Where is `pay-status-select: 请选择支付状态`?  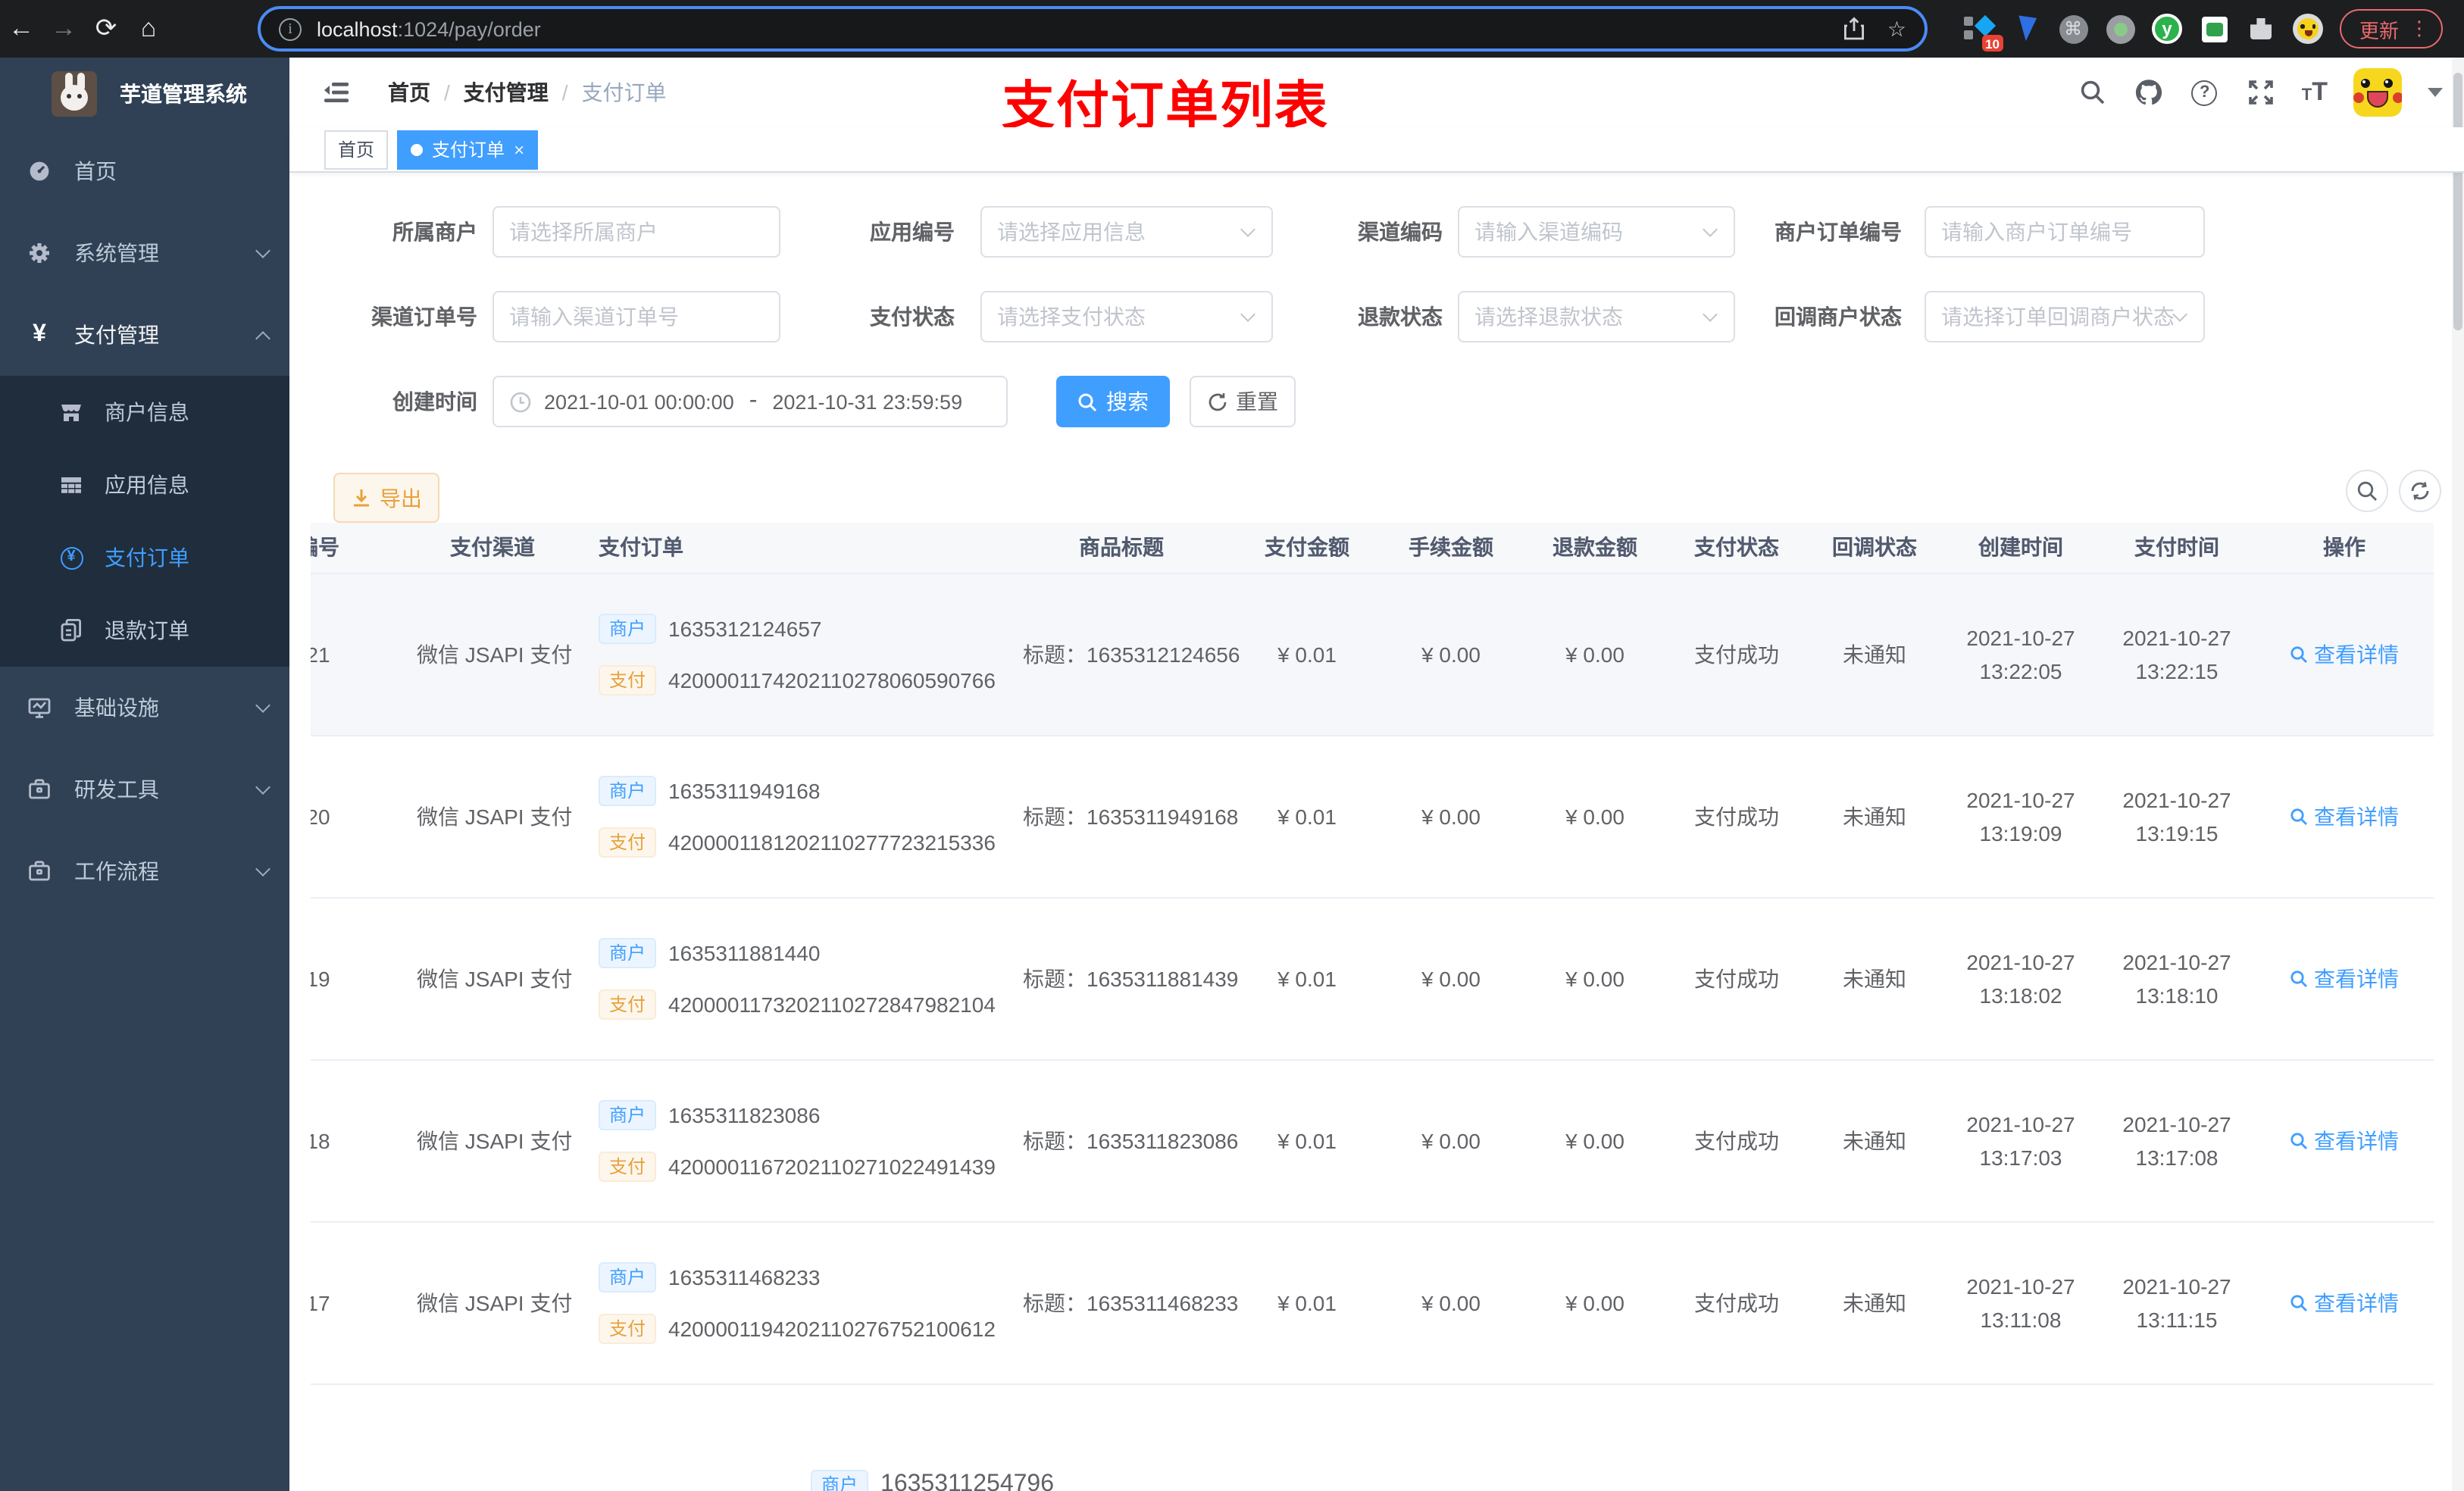
pay-status-select: 请选择支付状态 is located at coordinates (1126, 316).